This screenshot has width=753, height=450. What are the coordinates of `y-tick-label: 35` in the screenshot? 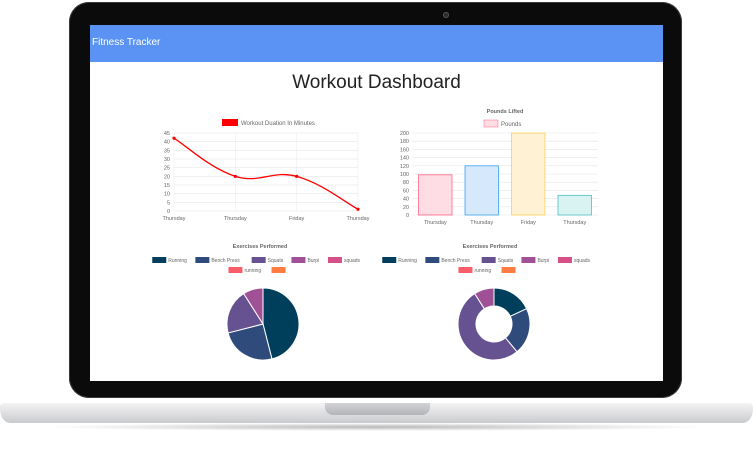 It's located at (167, 151).